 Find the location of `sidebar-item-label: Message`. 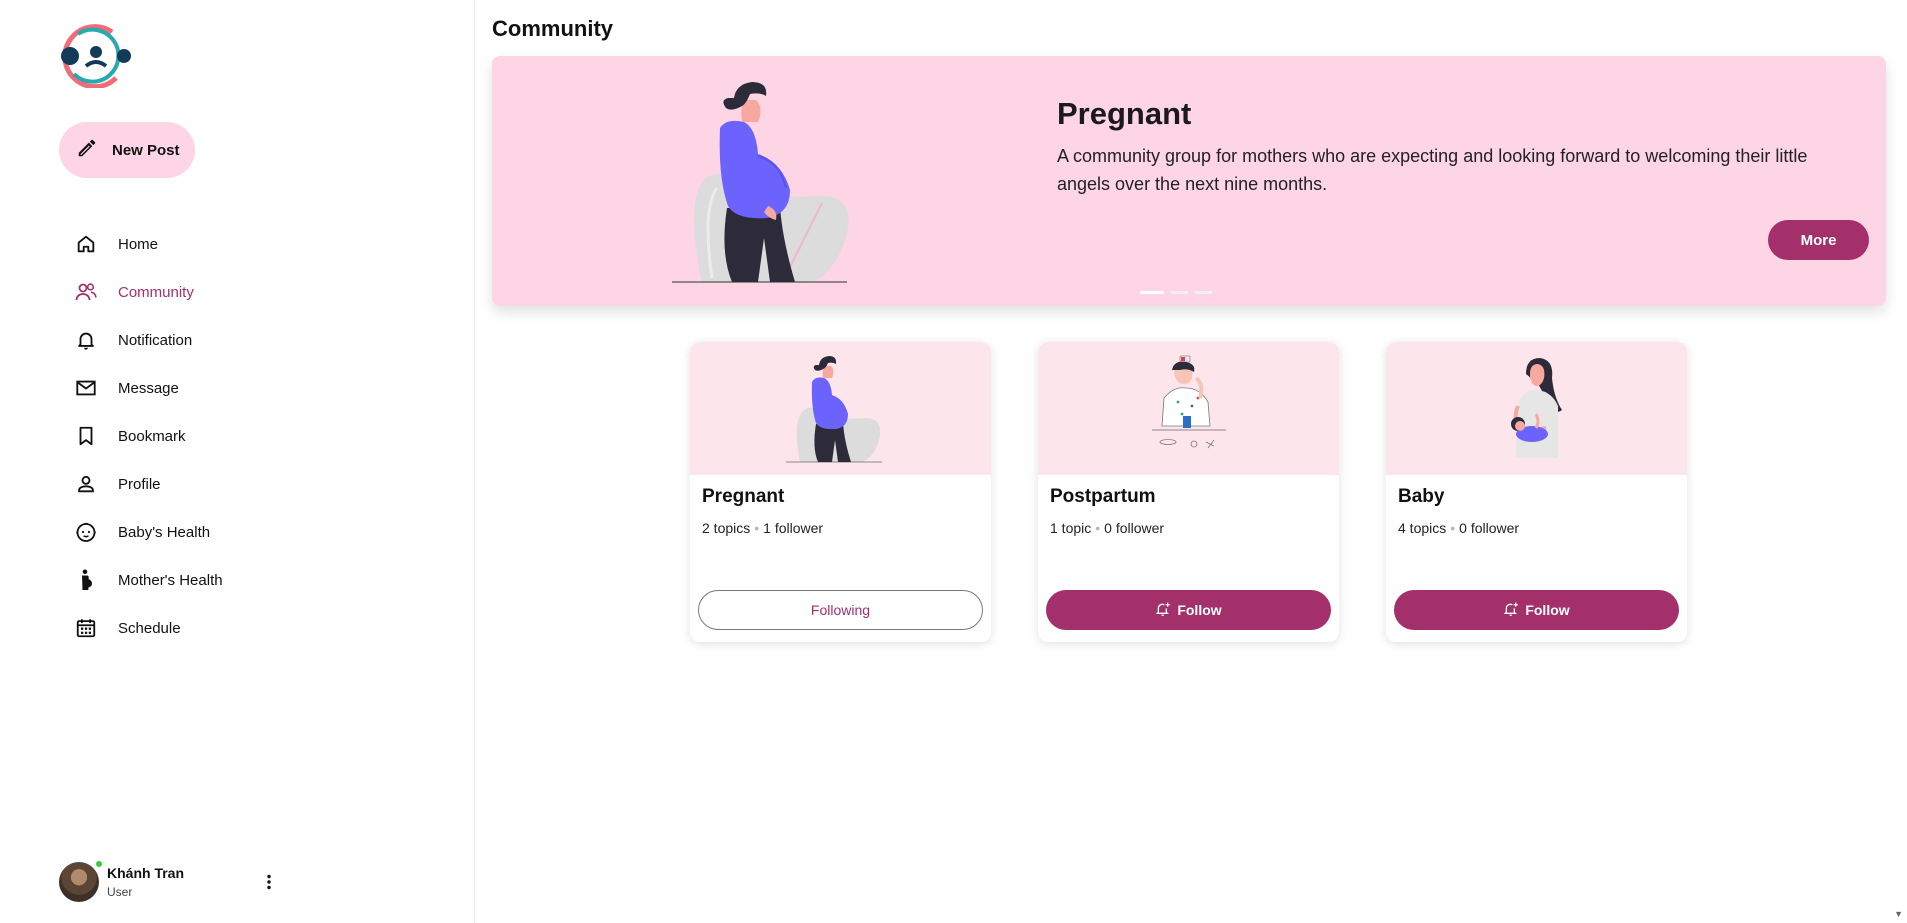

sidebar-item-label: Message is located at coordinates (148, 388).